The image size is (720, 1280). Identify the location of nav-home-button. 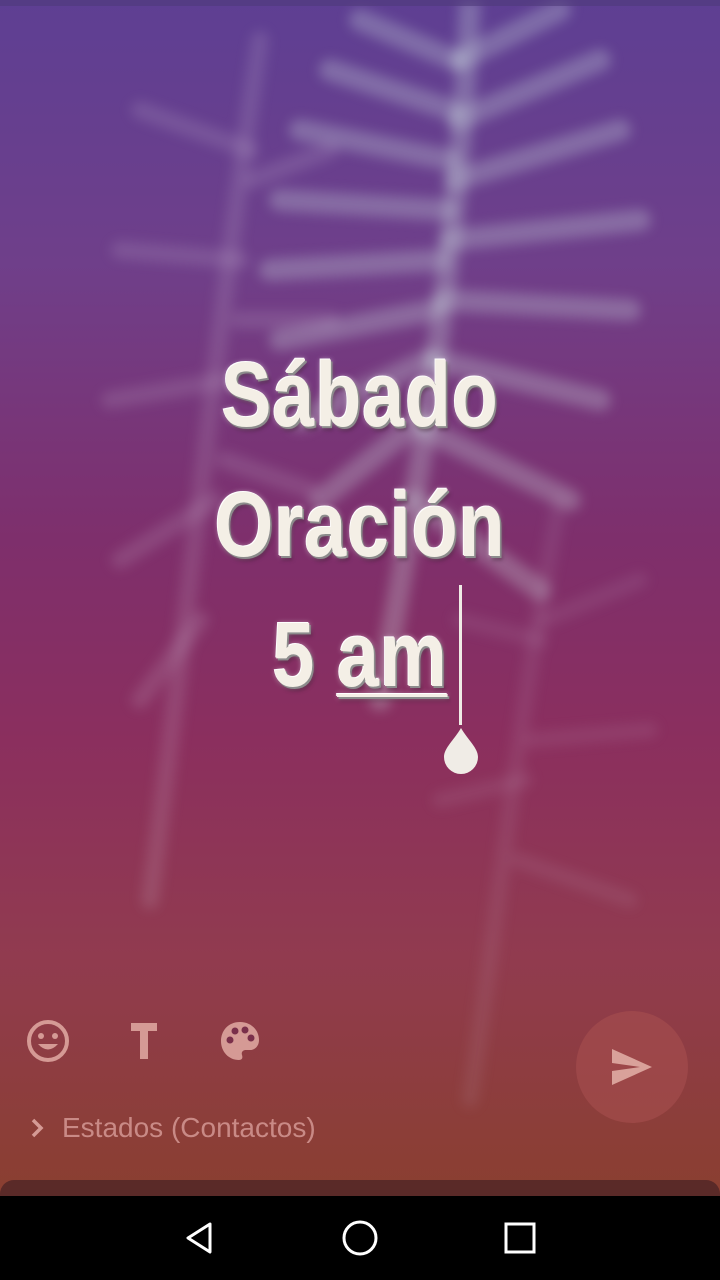
(360, 1238).